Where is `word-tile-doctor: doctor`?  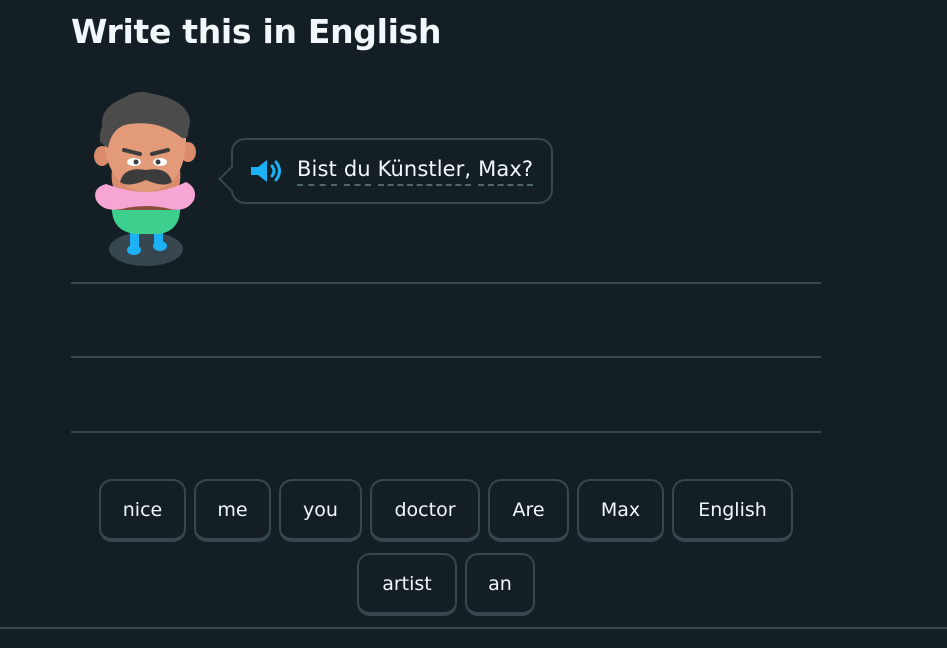
word-tile-doctor: doctor is located at coordinates (425, 510).